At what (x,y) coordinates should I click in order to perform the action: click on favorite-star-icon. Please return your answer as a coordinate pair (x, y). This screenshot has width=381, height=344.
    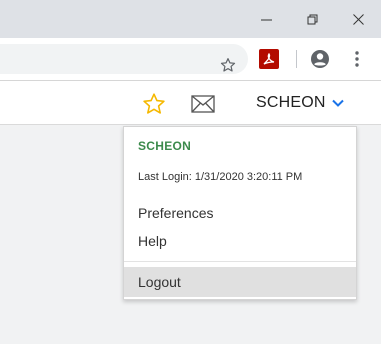
    Looking at the image, I should click on (154, 103).